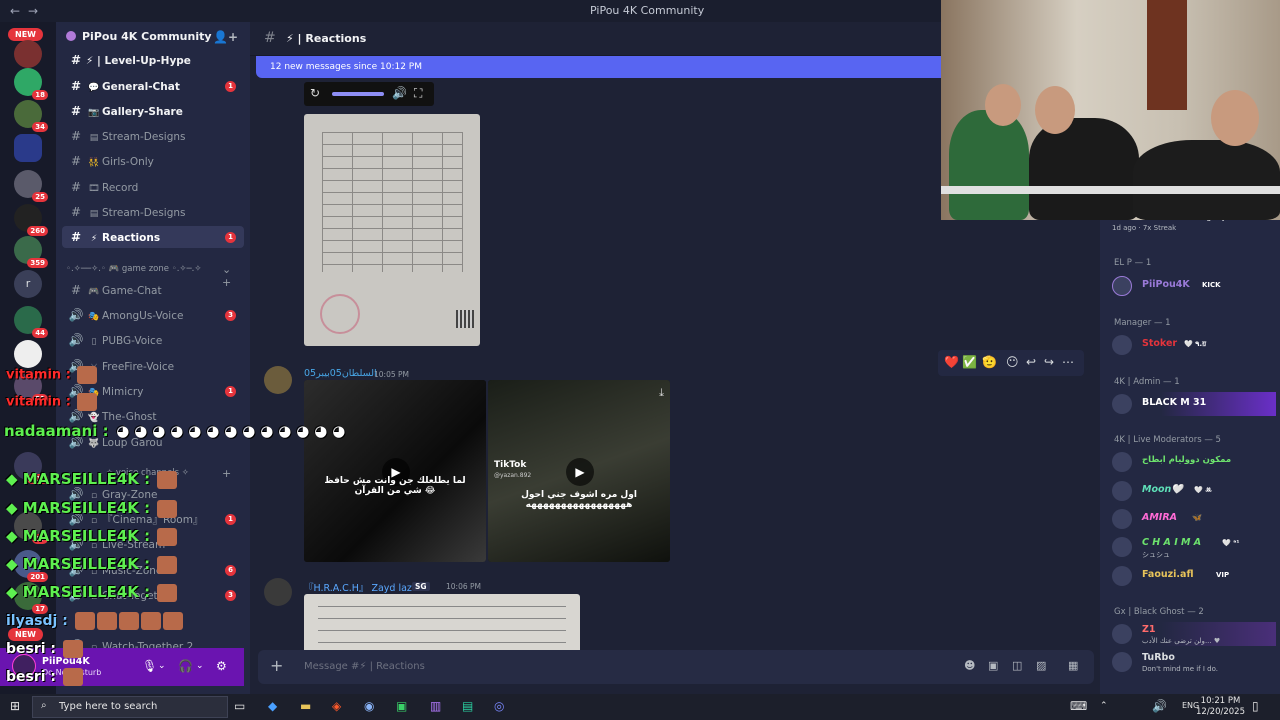  Describe the element at coordinates (31, 322) in the screenshot. I see `server-icon: 44` at that location.